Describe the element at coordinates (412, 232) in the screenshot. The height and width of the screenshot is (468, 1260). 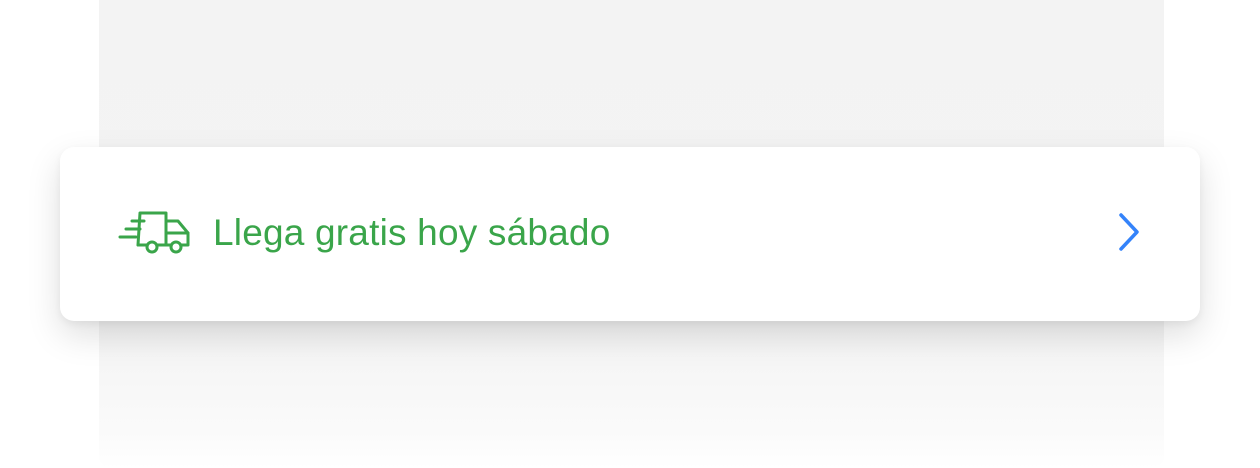
I see `shipping-label: Llega gratis hoy sábado` at that location.